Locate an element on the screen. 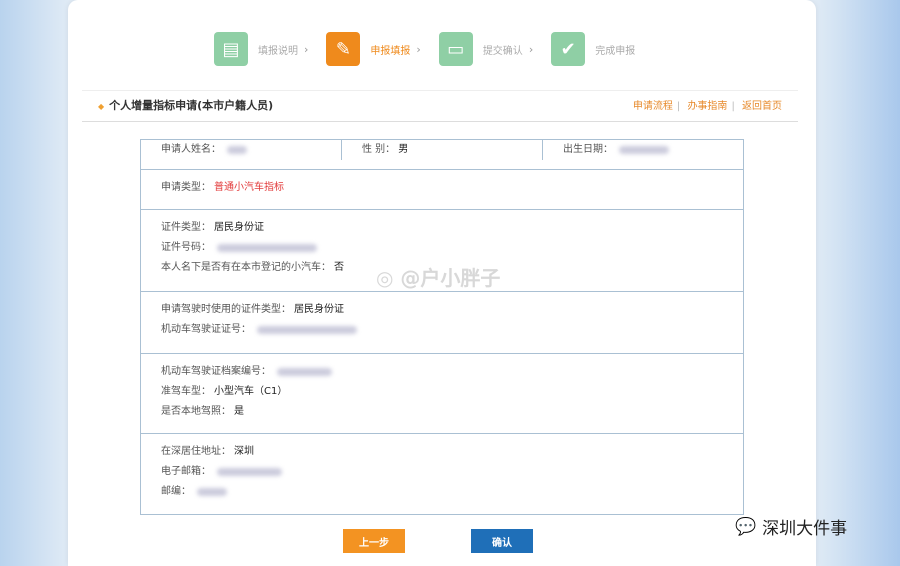  link-process: 申请流程 is located at coordinates (653, 106).